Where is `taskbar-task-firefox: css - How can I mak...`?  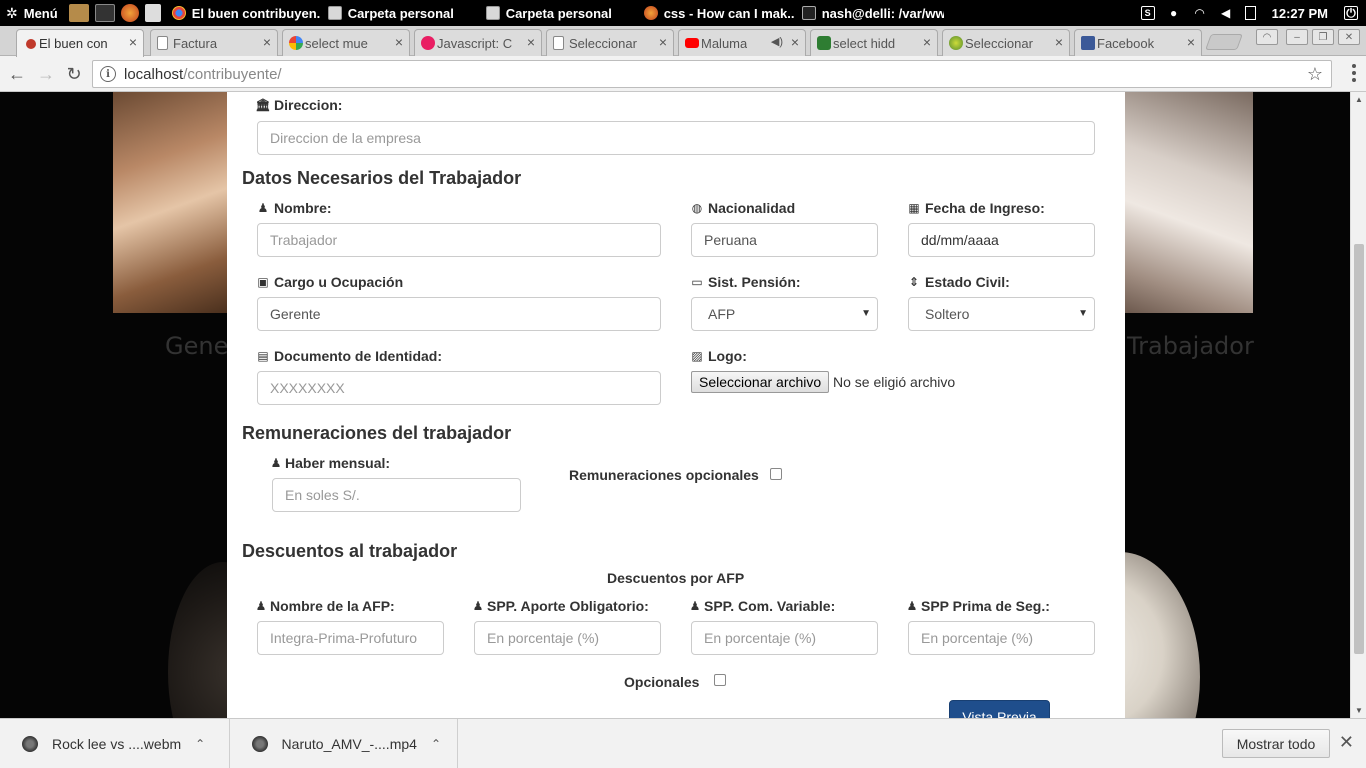
taskbar-task-firefox: css - How can I mak... is located at coordinates (715, 13).